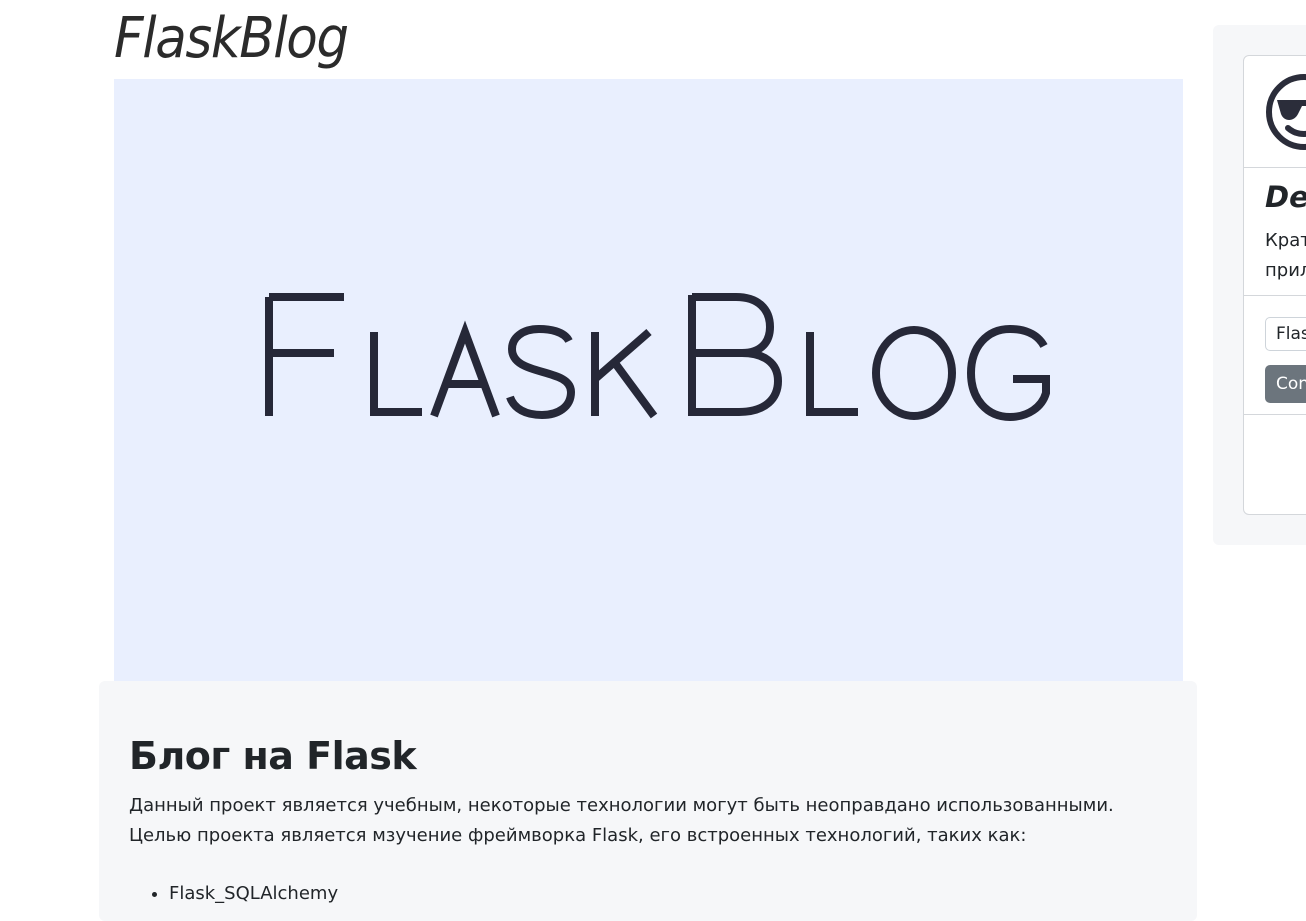 The height and width of the screenshot is (921, 1306). Describe the element at coordinates (231, 39) in the screenshot. I see `site-title: FlaskBlog` at that location.